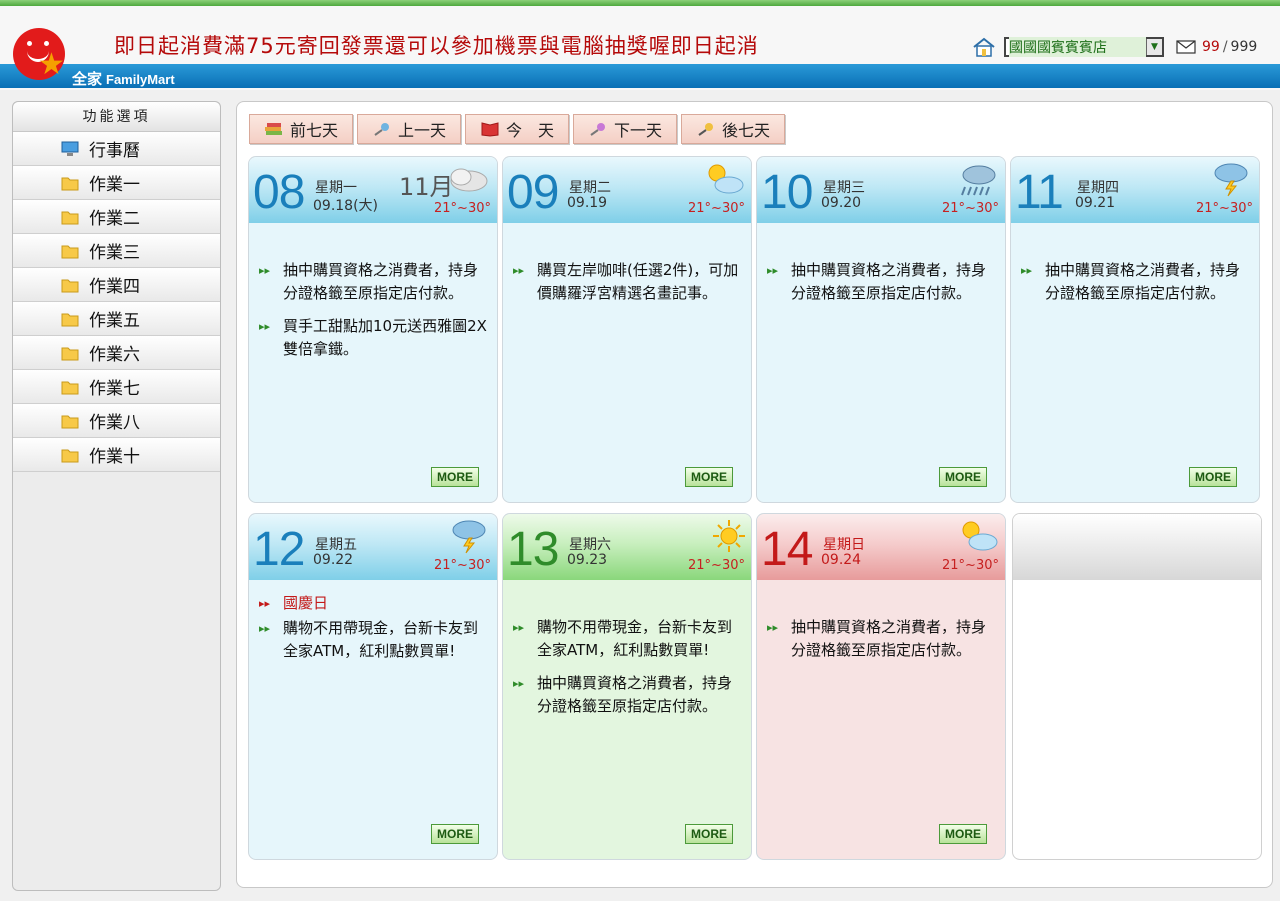 This screenshot has height=901, width=1280. I want to click on event-list: ▸▸ 國慶日 ▸▸ 購物不用帶現金，台新卡友到全家ATM，紅利點數買單!, so click(373, 621).